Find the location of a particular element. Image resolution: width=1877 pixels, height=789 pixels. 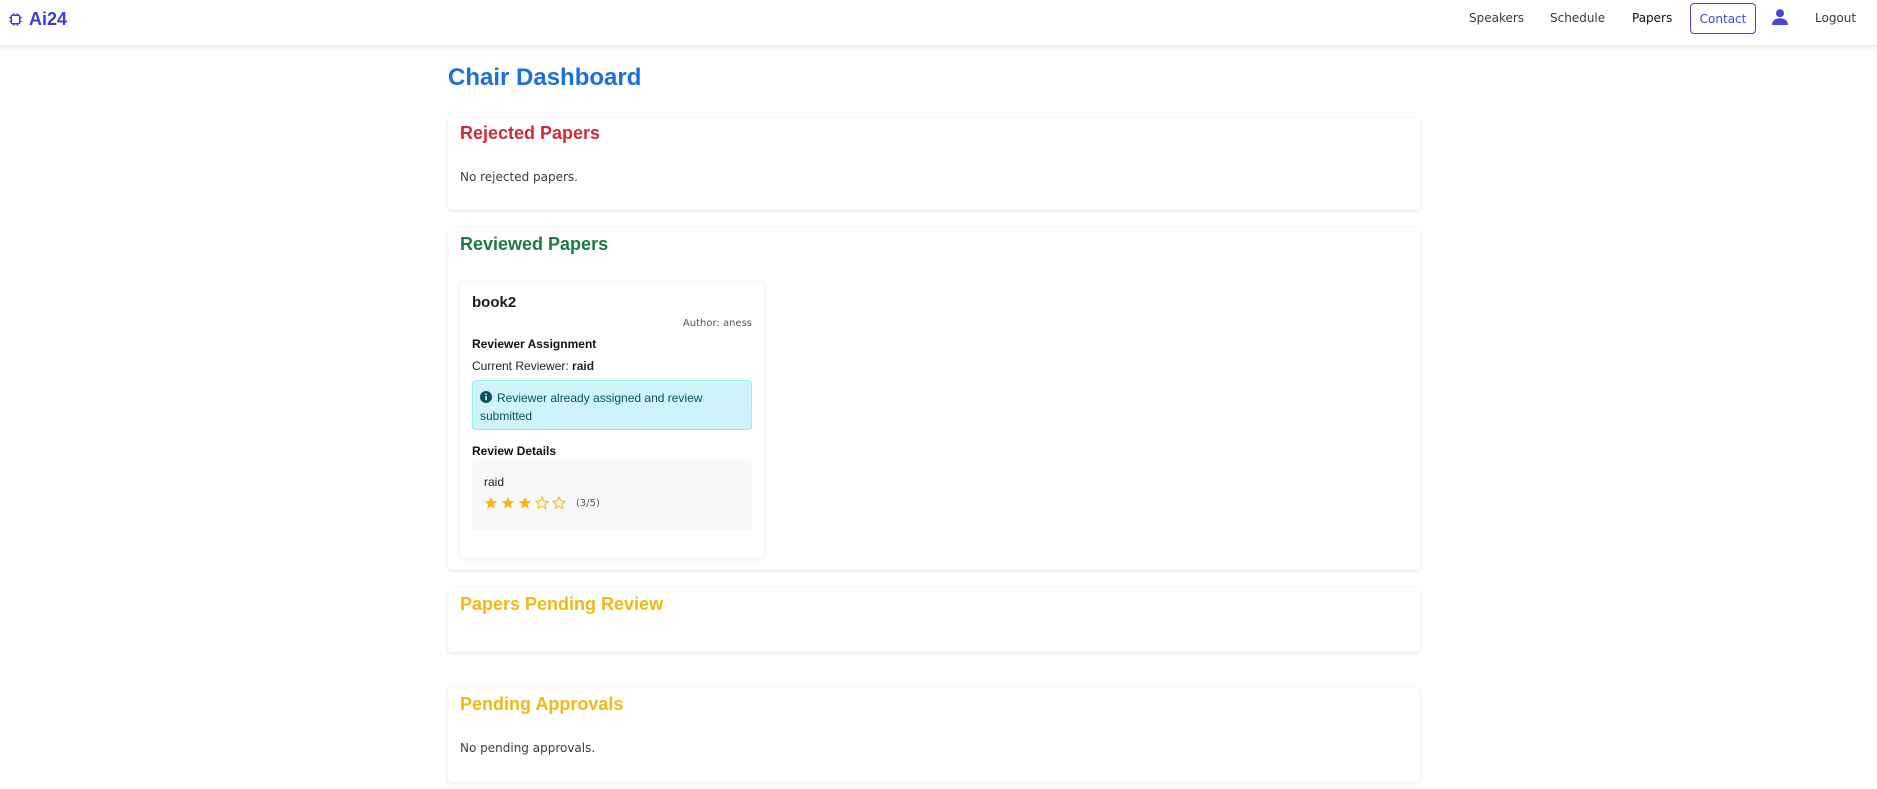

pending-review-heading: Papers Pending Review is located at coordinates (562, 604).